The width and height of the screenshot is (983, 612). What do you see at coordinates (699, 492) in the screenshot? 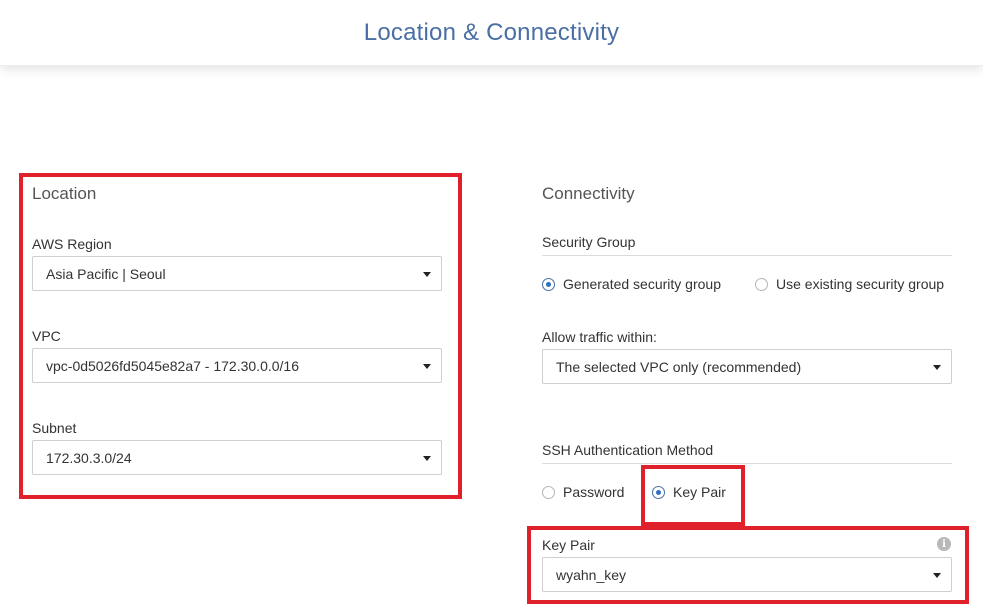
I see `key-pair-option-label: Key Pair` at bounding box center [699, 492].